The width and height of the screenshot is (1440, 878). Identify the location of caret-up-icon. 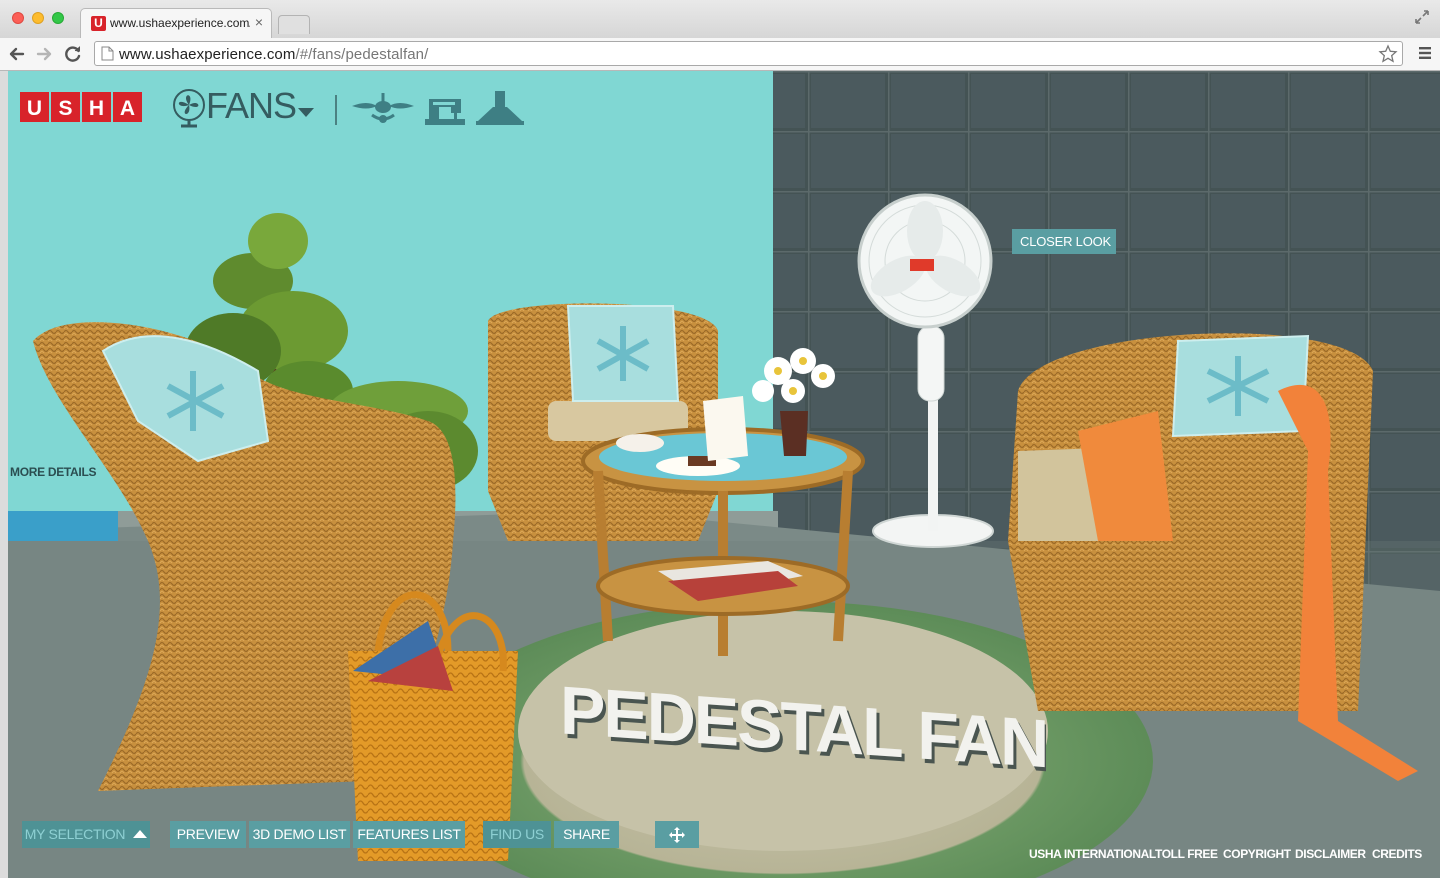
(140, 834).